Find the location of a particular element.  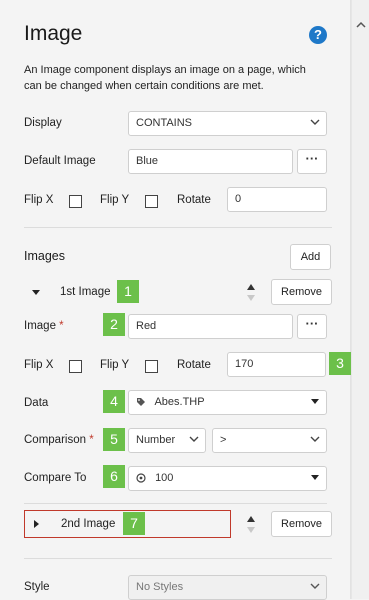

annotation-badge-2: 2 is located at coordinates (114, 324).